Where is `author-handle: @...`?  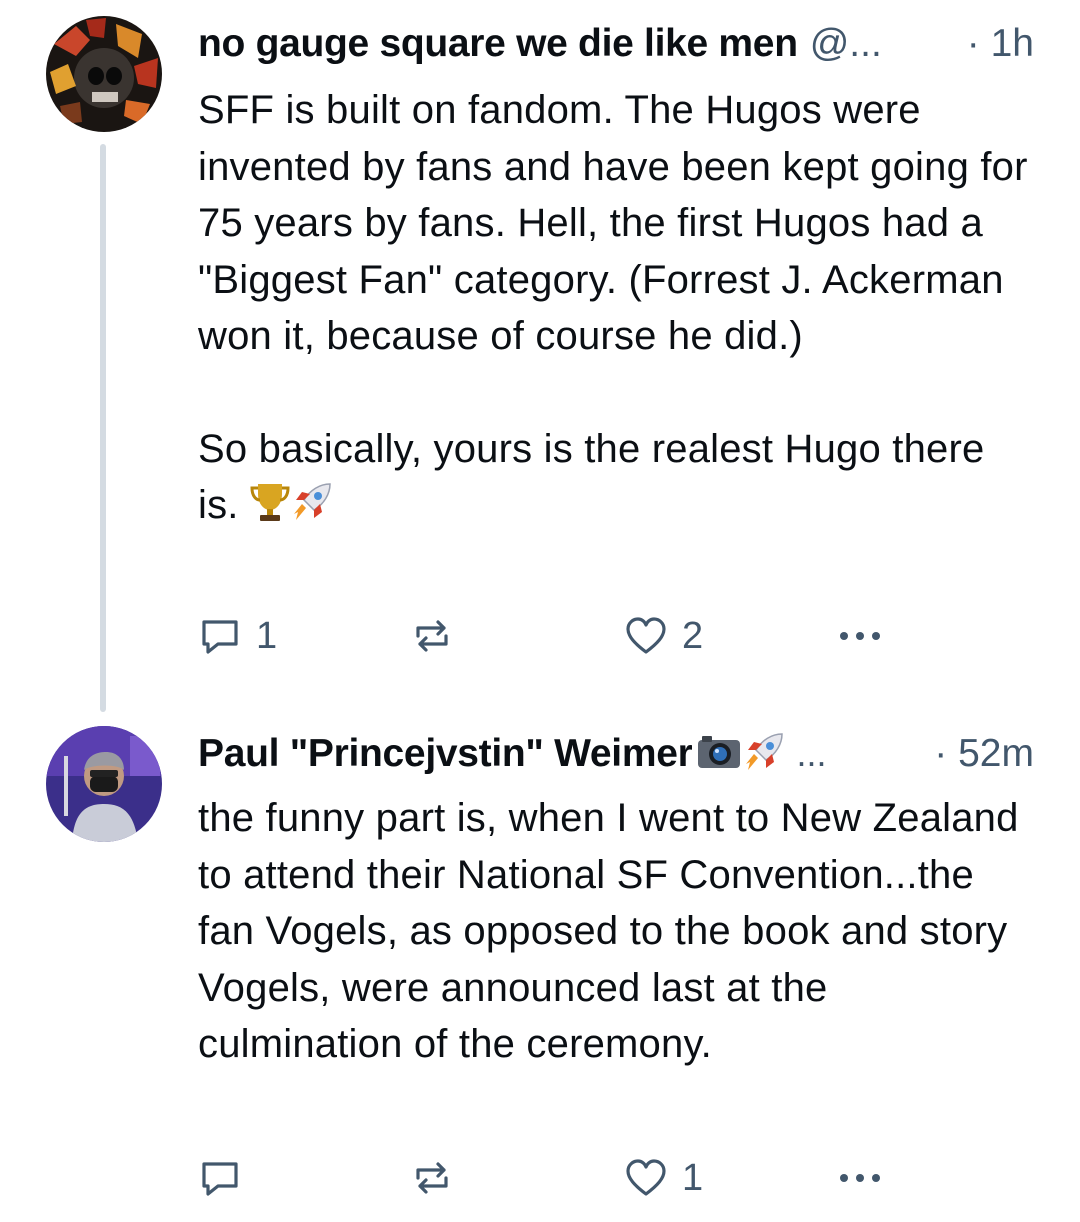 author-handle: @... is located at coordinates (846, 44).